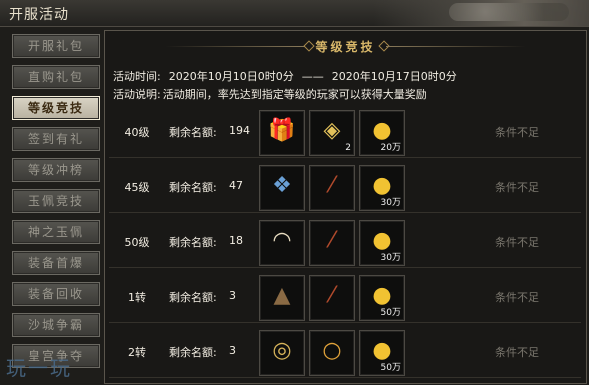  Describe the element at coordinates (56, 232) in the screenshot. I see `tab-divine-jade: 神之玉佩` at that location.